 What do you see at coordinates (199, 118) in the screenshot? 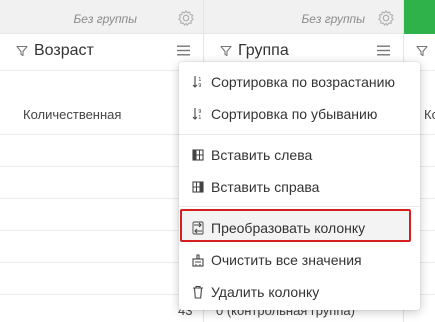
I see `svg-text: 1` at bounding box center [199, 118].